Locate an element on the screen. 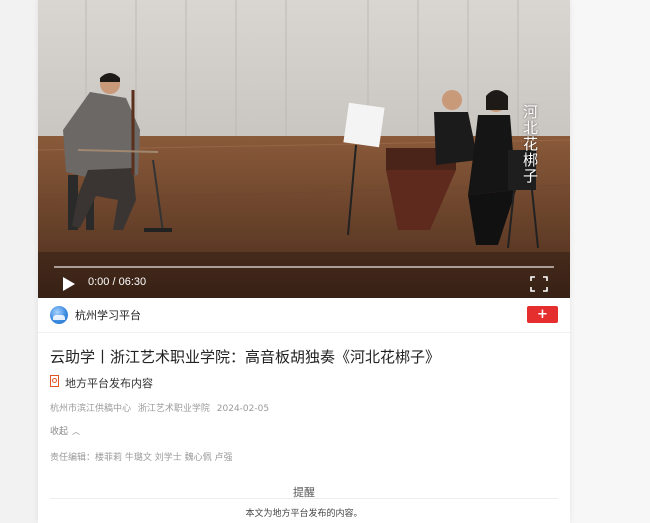 This screenshot has height=523, width=650. fullscreen-icon is located at coordinates (539, 284).